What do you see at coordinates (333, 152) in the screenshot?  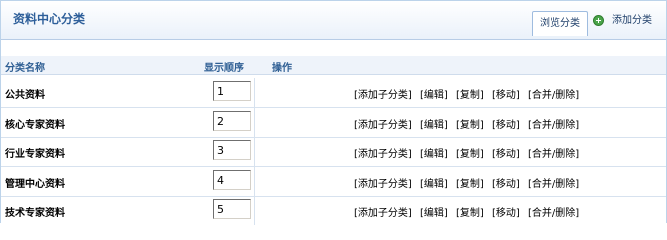 I see `table-row: 行业专家资料 [添加子分类] [编辑] [复制] [移动] [合并/删除]` at bounding box center [333, 152].